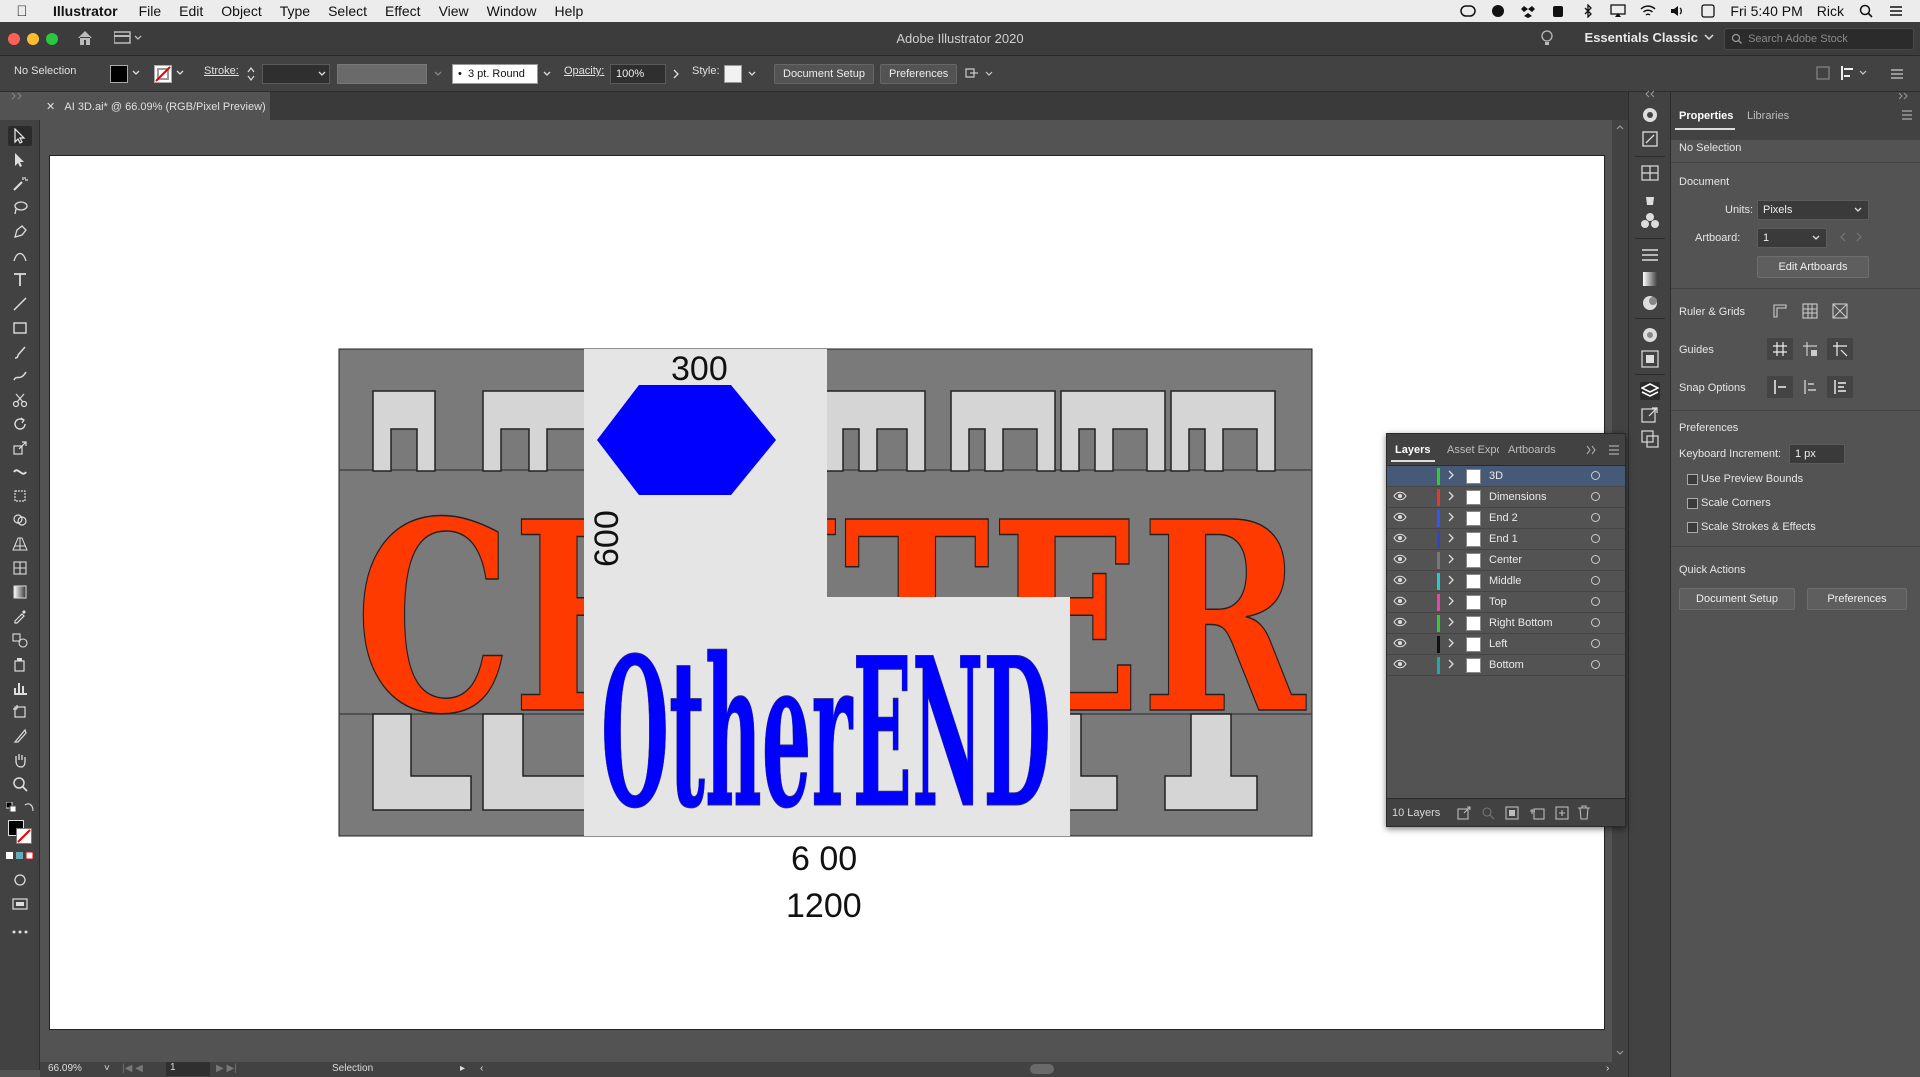 Image resolution: width=1920 pixels, height=1077 pixels. What do you see at coordinates (1866, 11) in the screenshot?
I see `spotlight-search-icon` at bounding box center [1866, 11].